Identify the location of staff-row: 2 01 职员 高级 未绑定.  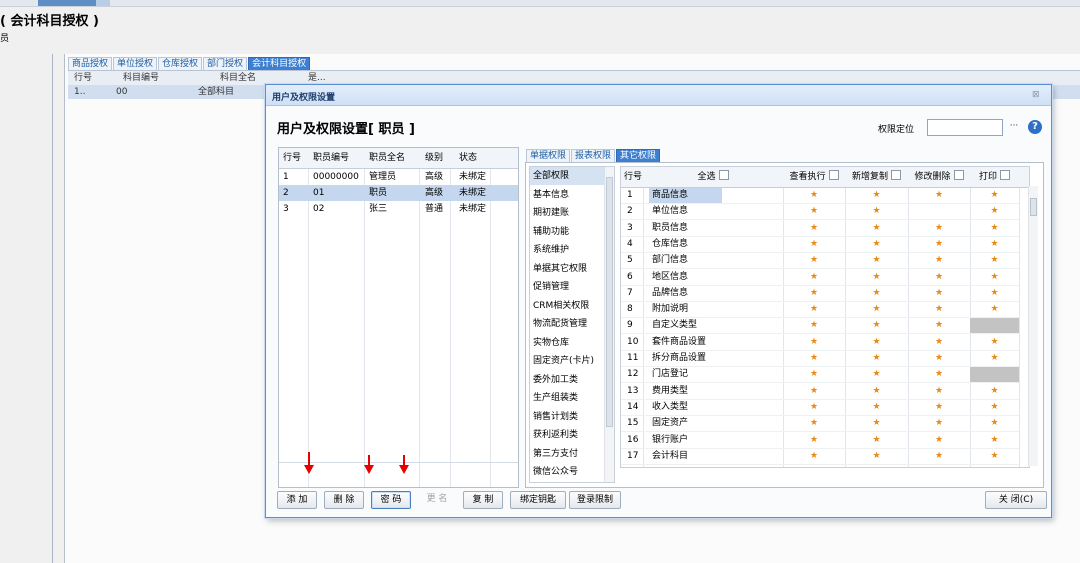
(398, 193).